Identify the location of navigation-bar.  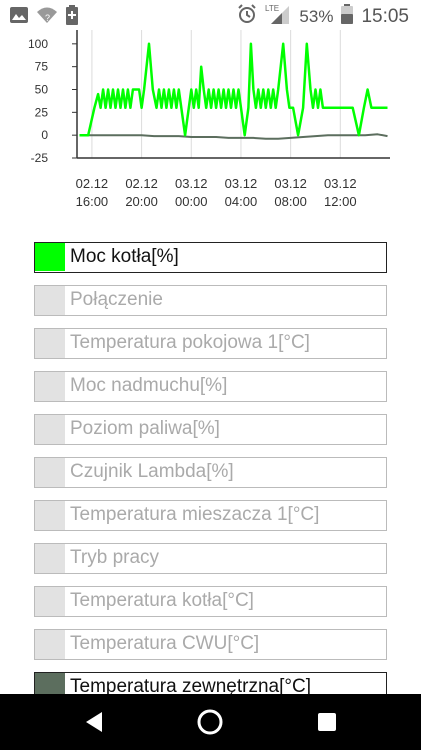
(210, 722).